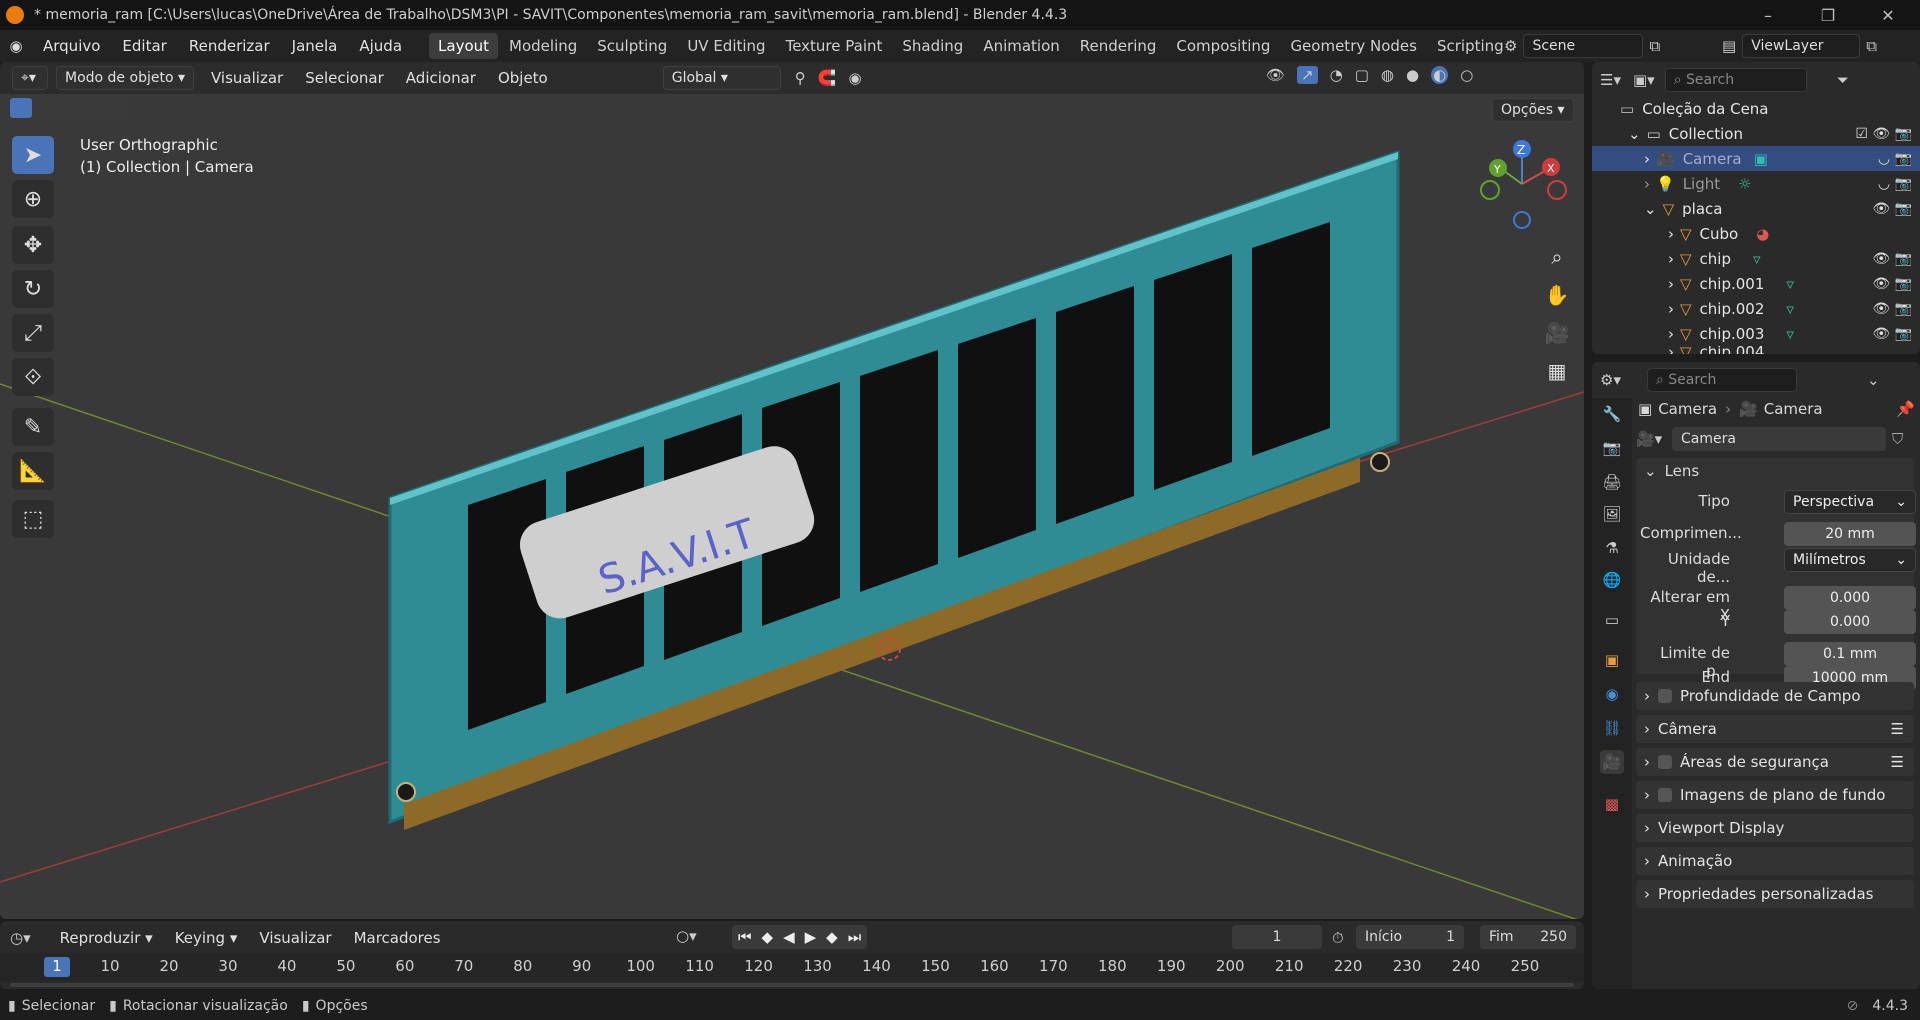 Image resolution: width=1920 pixels, height=1020 pixels. What do you see at coordinates (117, 108) in the screenshot?
I see `select-intersect-icon` at bounding box center [117, 108].